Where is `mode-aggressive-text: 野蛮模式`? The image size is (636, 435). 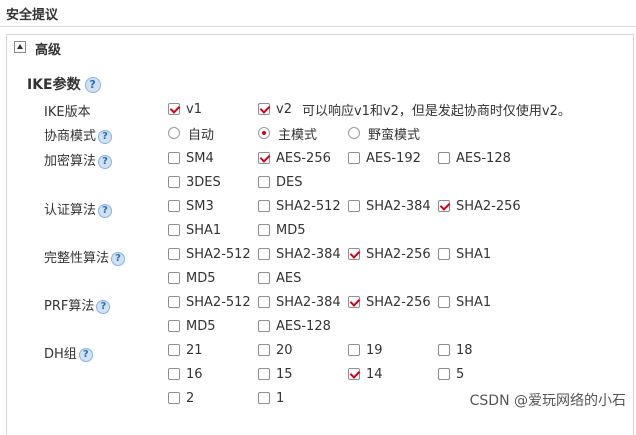
mode-aggressive-text: 野蛮模式 is located at coordinates (394, 135).